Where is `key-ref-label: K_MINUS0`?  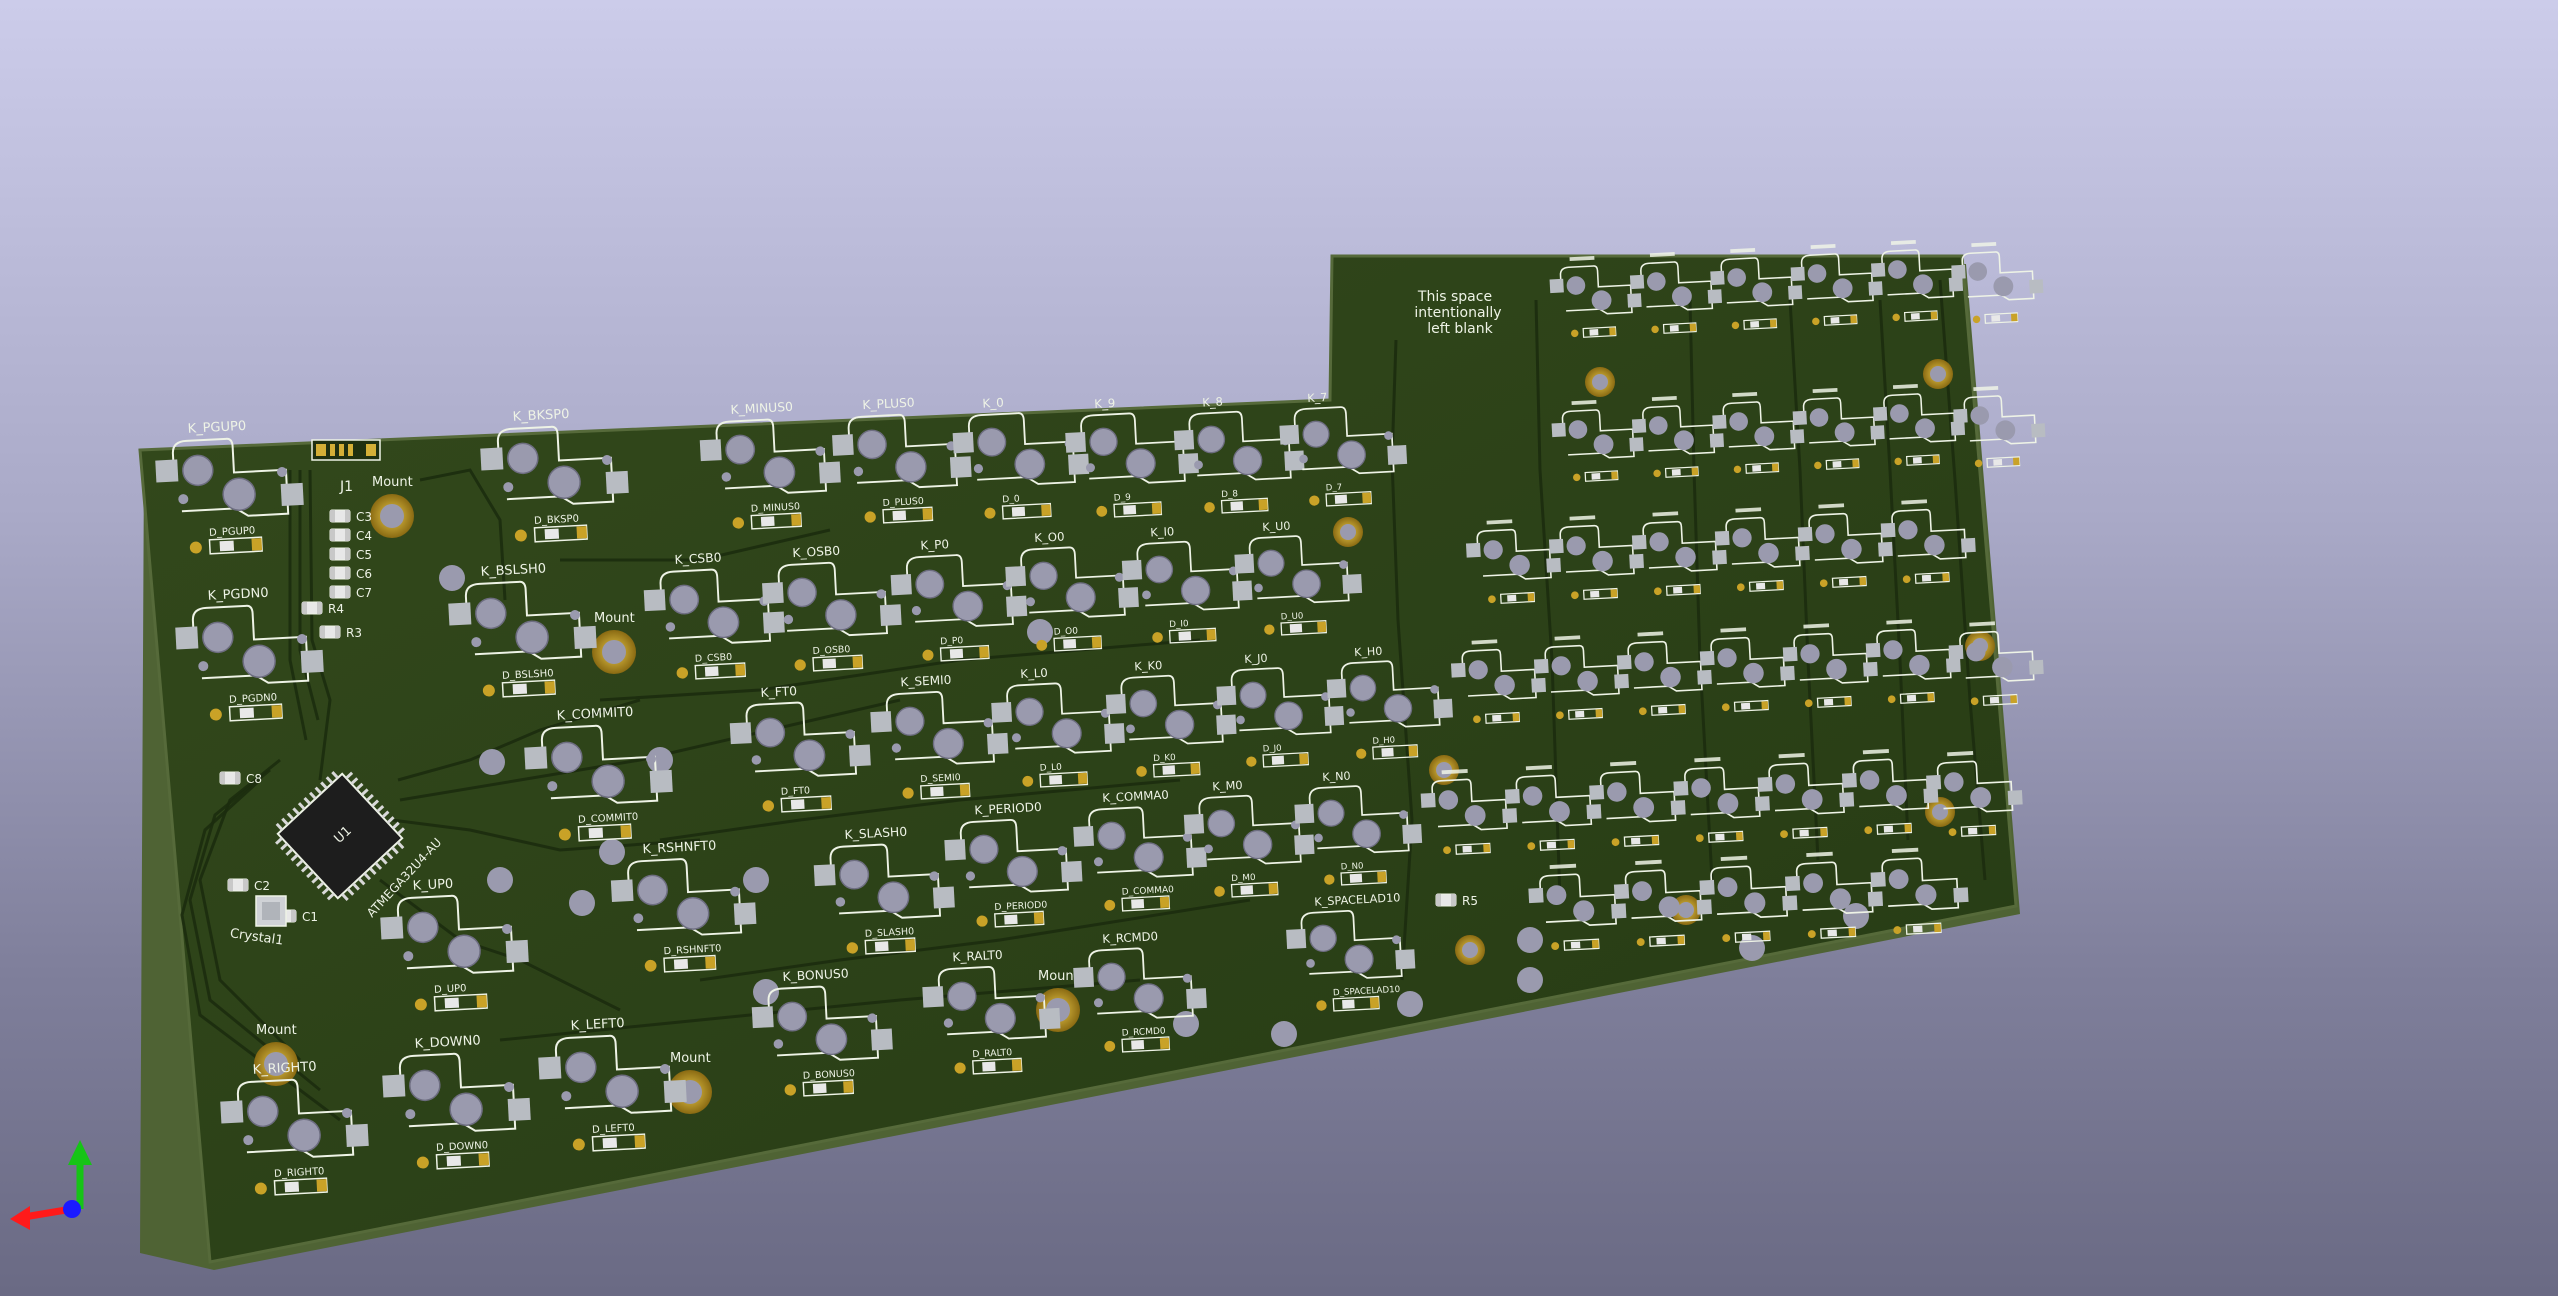
key-ref-label: K_MINUS0 is located at coordinates (761, 408).